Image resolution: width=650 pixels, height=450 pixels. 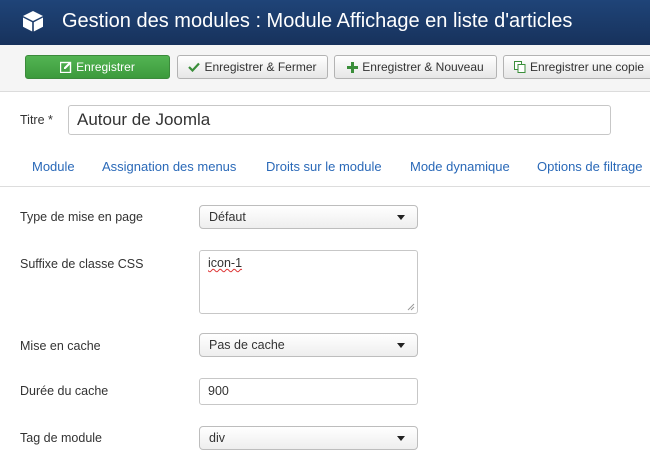 What do you see at coordinates (308, 345) in the screenshot?
I see `caching-select: Pas de cache` at bounding box center [308, 345].